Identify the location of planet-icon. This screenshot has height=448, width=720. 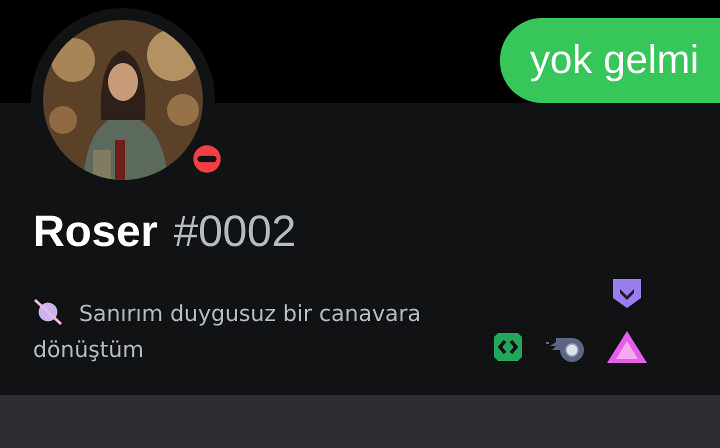
(48, 312).